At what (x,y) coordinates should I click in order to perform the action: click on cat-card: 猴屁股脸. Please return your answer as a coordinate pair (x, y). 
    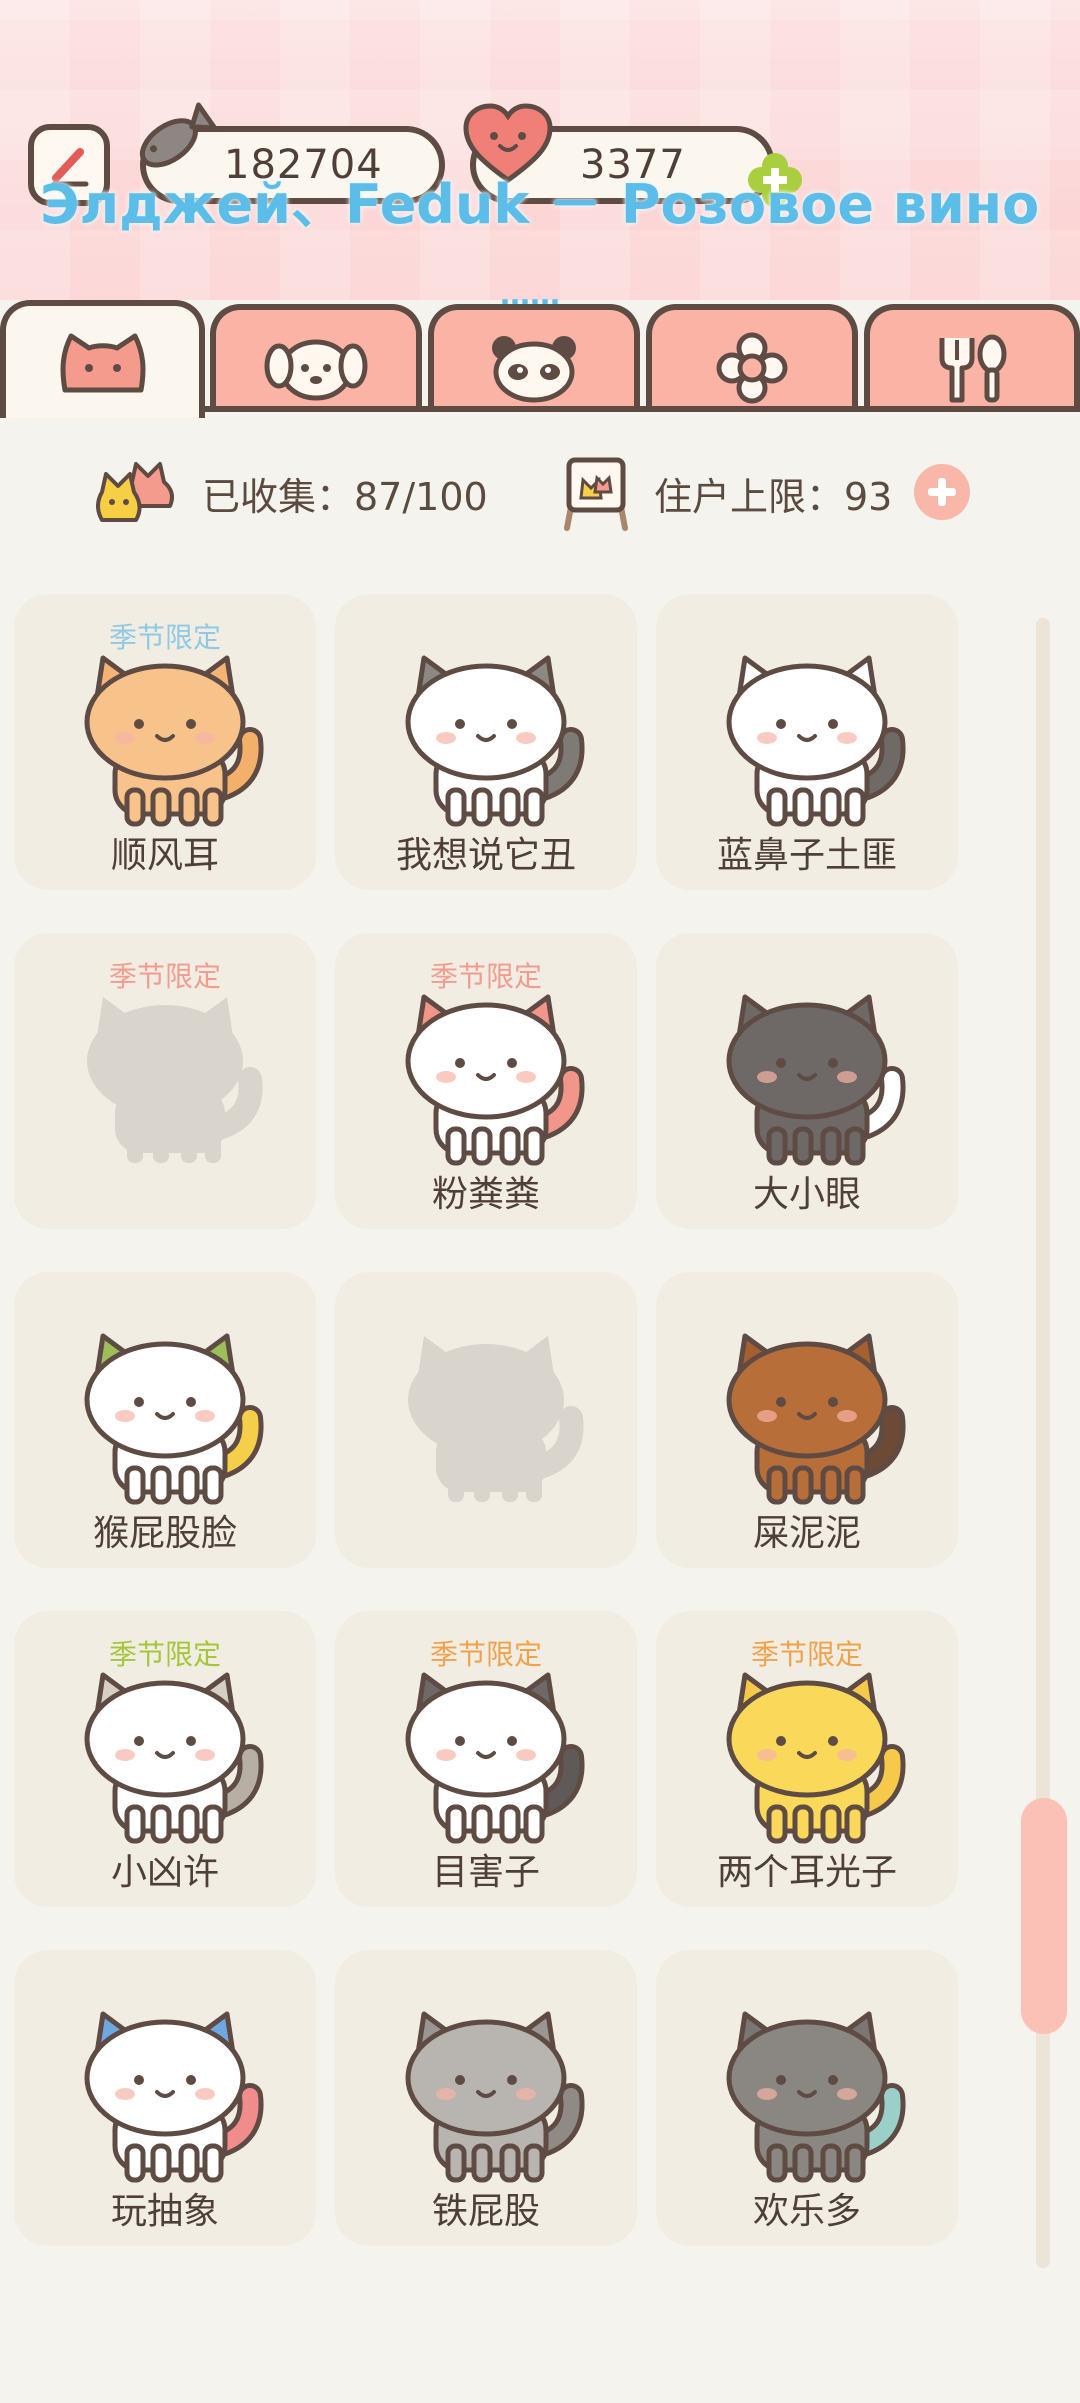
    Looking at the image, I should click on (165, 1420).